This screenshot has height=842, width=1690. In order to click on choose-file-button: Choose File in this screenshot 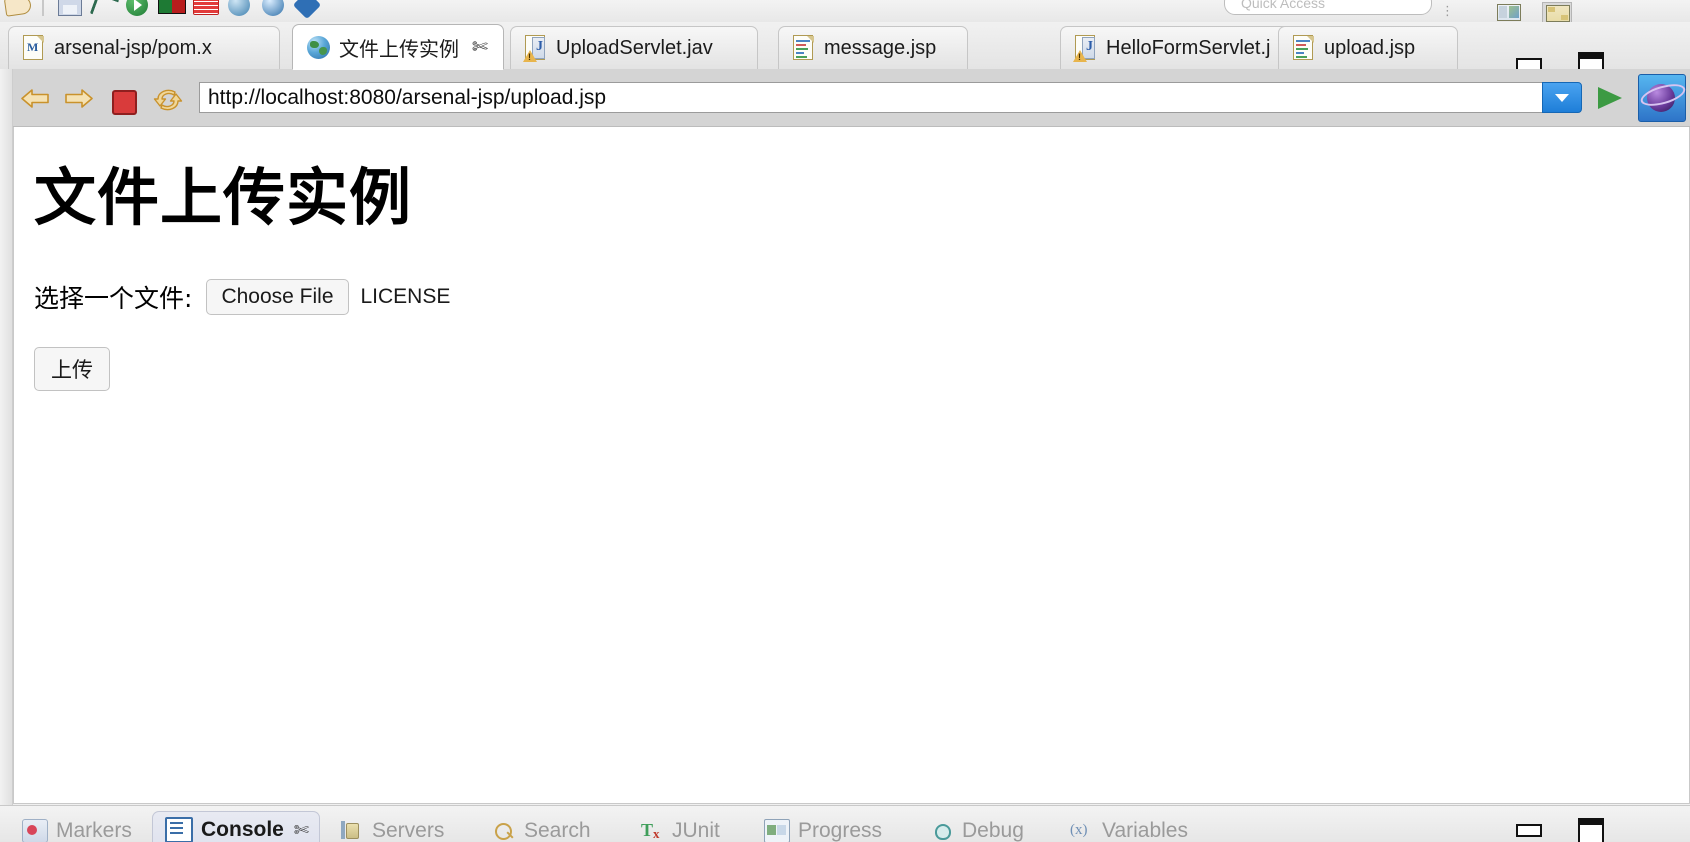, I will do `click(277, 297)`.